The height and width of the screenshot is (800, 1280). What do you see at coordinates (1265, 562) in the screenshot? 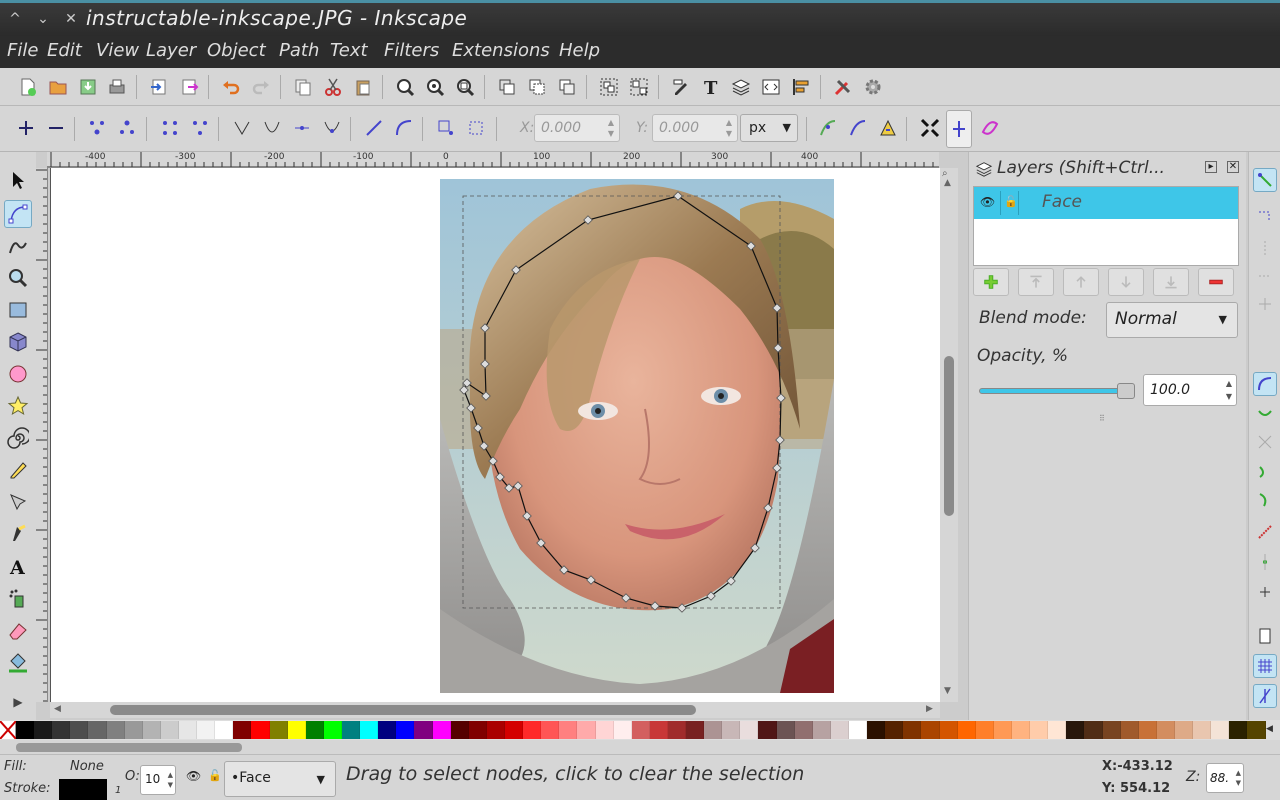
I see `snap-centers-icon` at bounding box center [1265, 562].